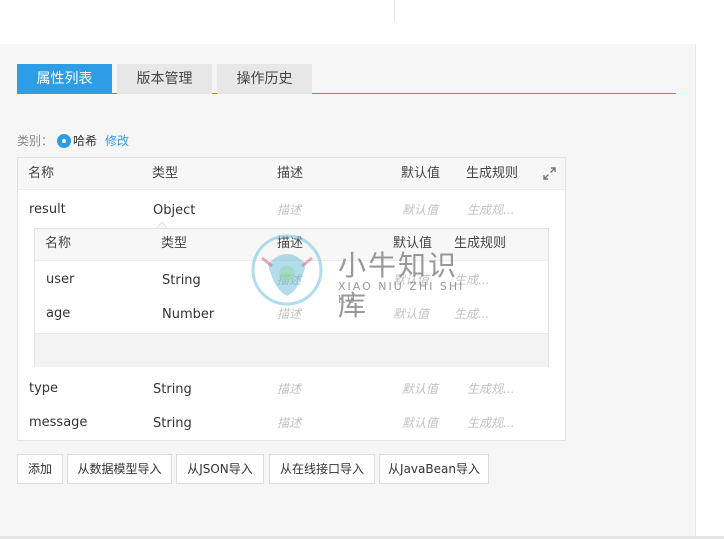 The image size is (724, 539). I want to click on nested-table-header: 名称 类型 描述 默认值 生成规则, so click(291, 245).